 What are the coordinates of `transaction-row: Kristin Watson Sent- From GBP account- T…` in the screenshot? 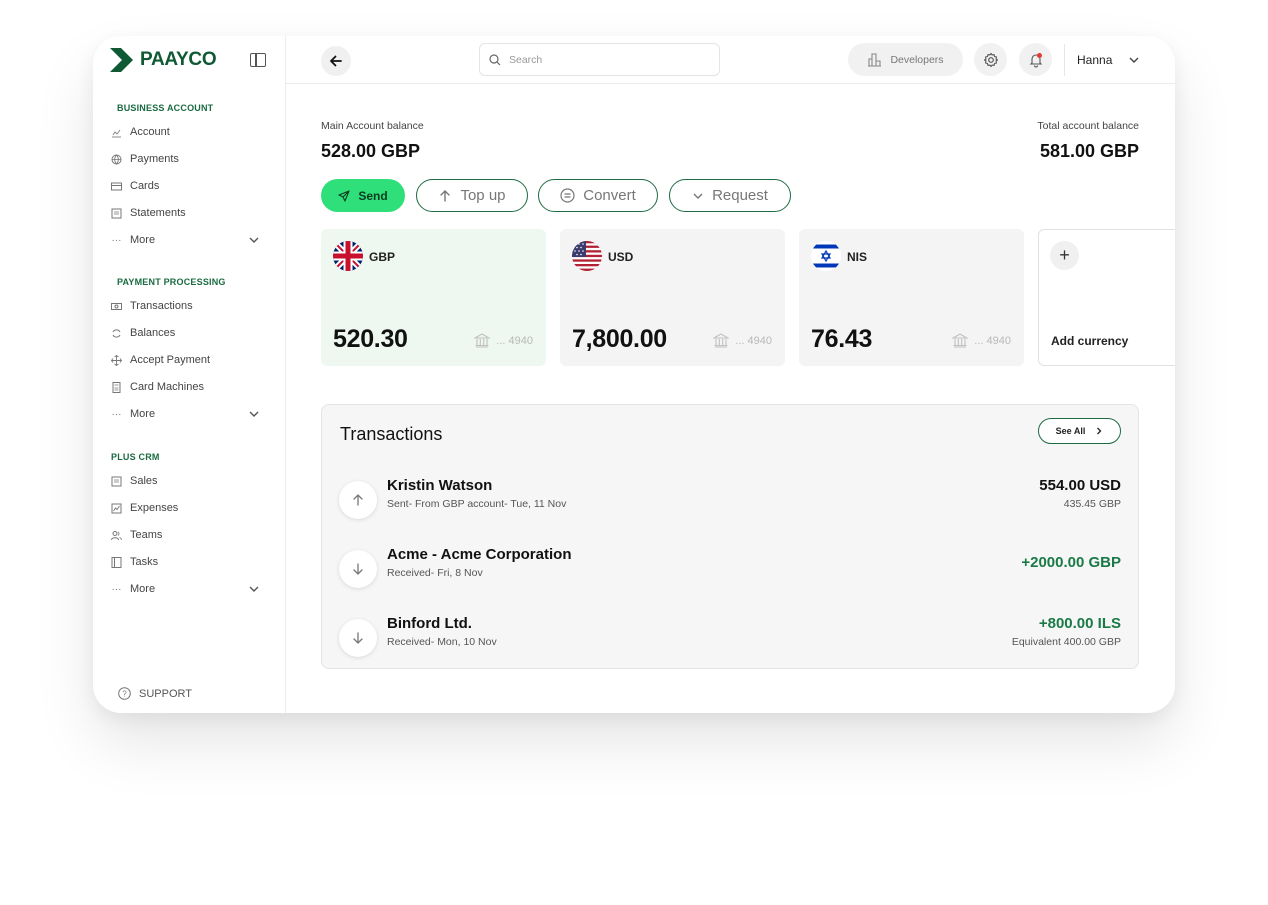 It's located at (730, 498).